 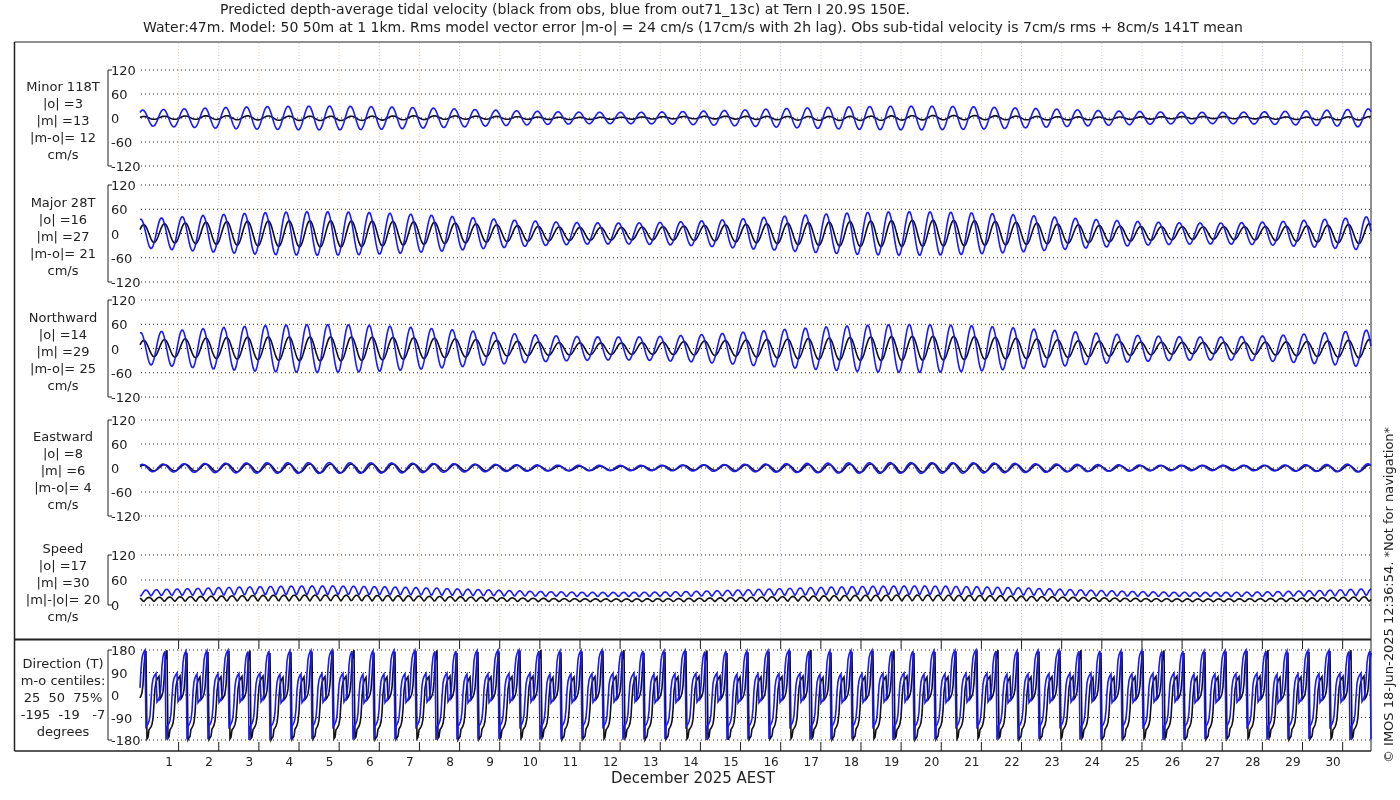 I want to click on x-tick-label: 6, so click(x=369, y=762).